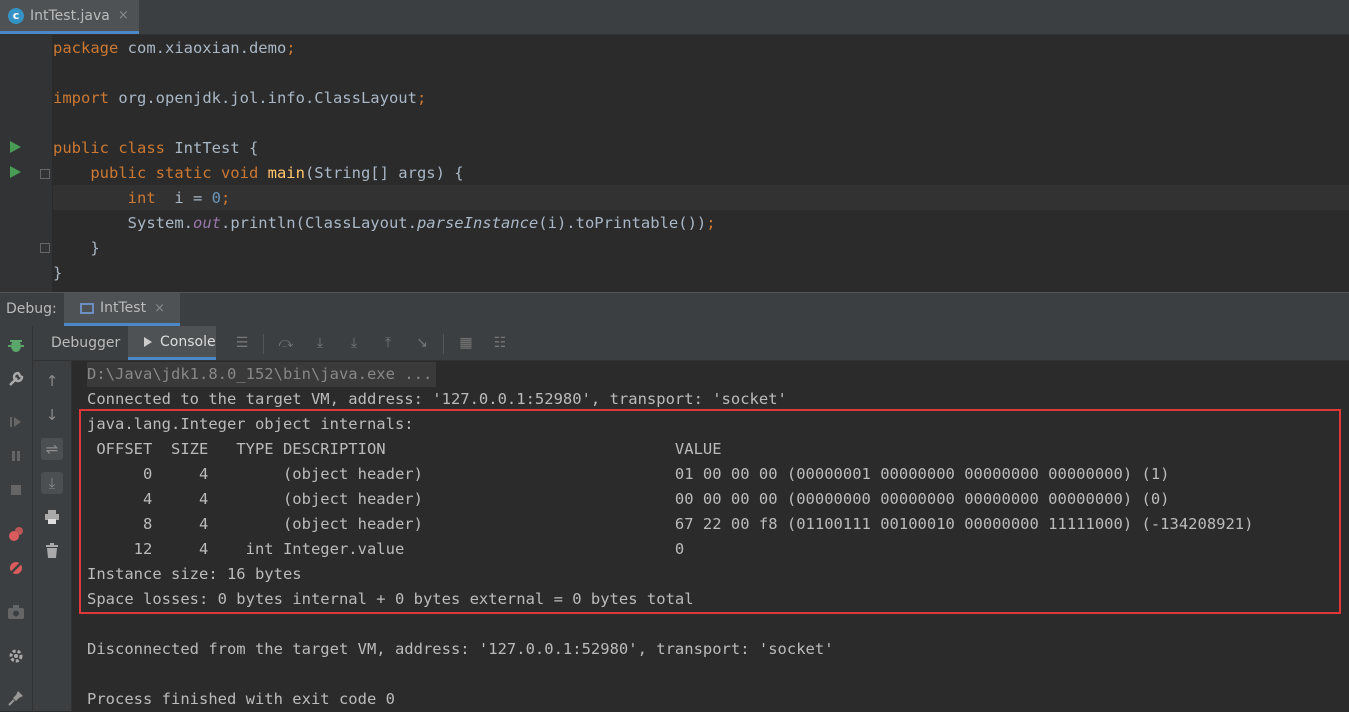 The width and height of the screenshot is (1349, 712). What do you see at coordinates (16, 15) in the screenshot?
I see `java-class-icon: c` at bounding box center [16, 15].